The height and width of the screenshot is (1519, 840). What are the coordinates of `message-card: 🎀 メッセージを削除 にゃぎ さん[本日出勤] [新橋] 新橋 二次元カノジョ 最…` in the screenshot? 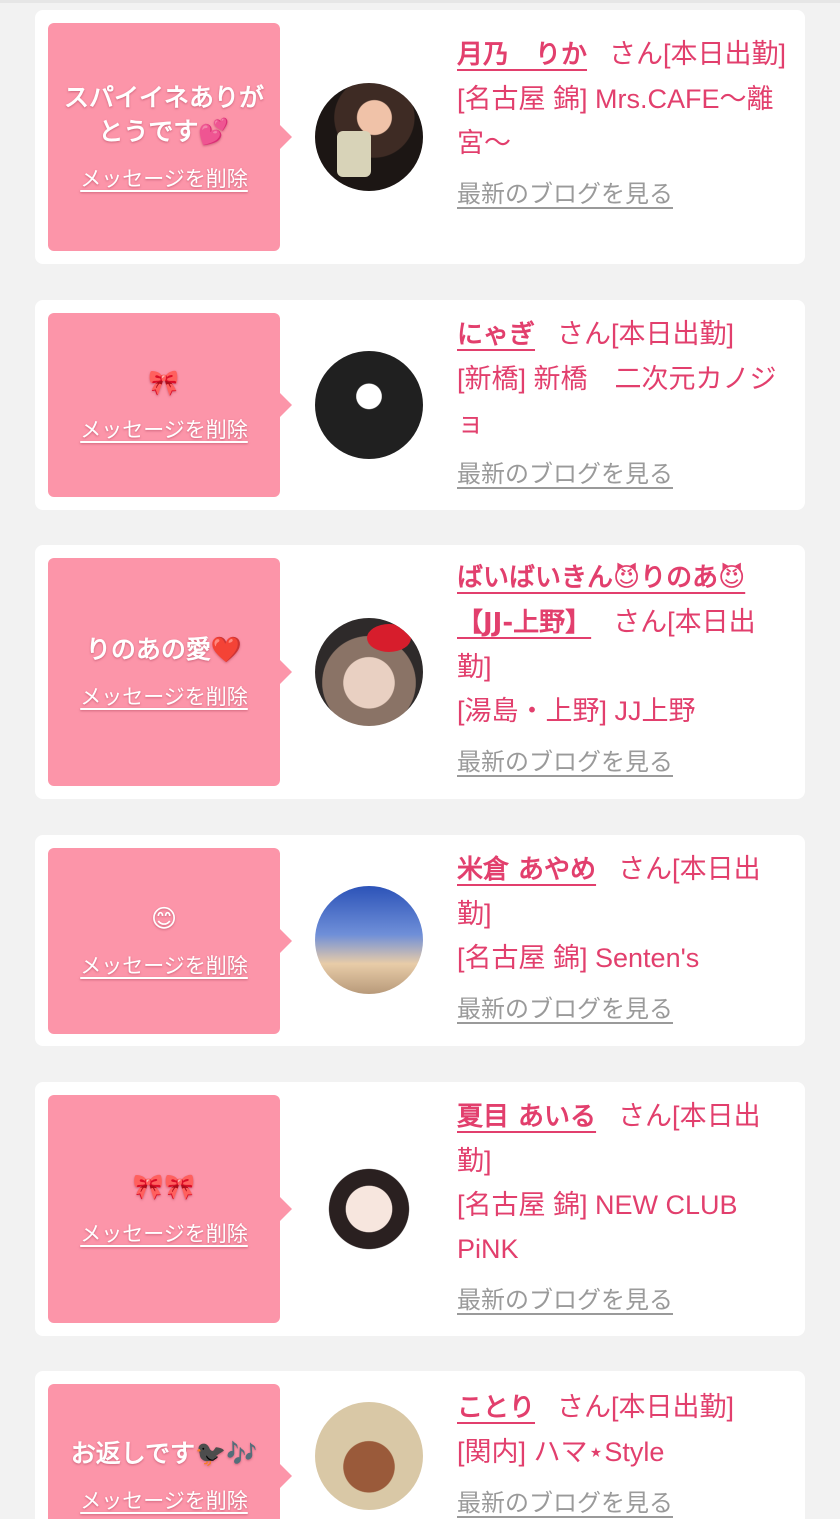 It's located at (420, 405).